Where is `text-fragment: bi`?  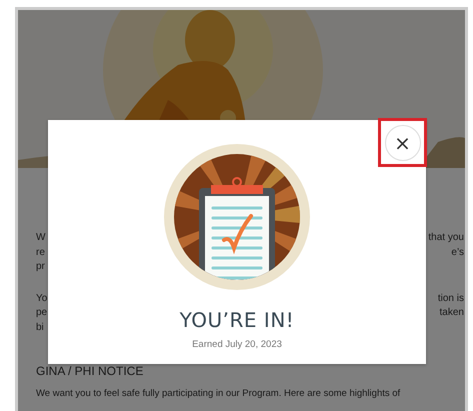
text-fragment: bi is located at coordinates (40, 327).